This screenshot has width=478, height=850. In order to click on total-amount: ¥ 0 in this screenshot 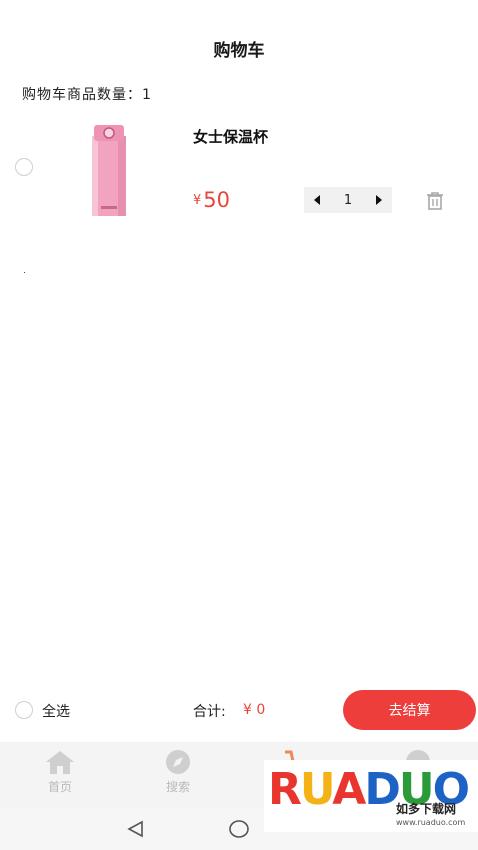, I will do `click(254, 710)`.